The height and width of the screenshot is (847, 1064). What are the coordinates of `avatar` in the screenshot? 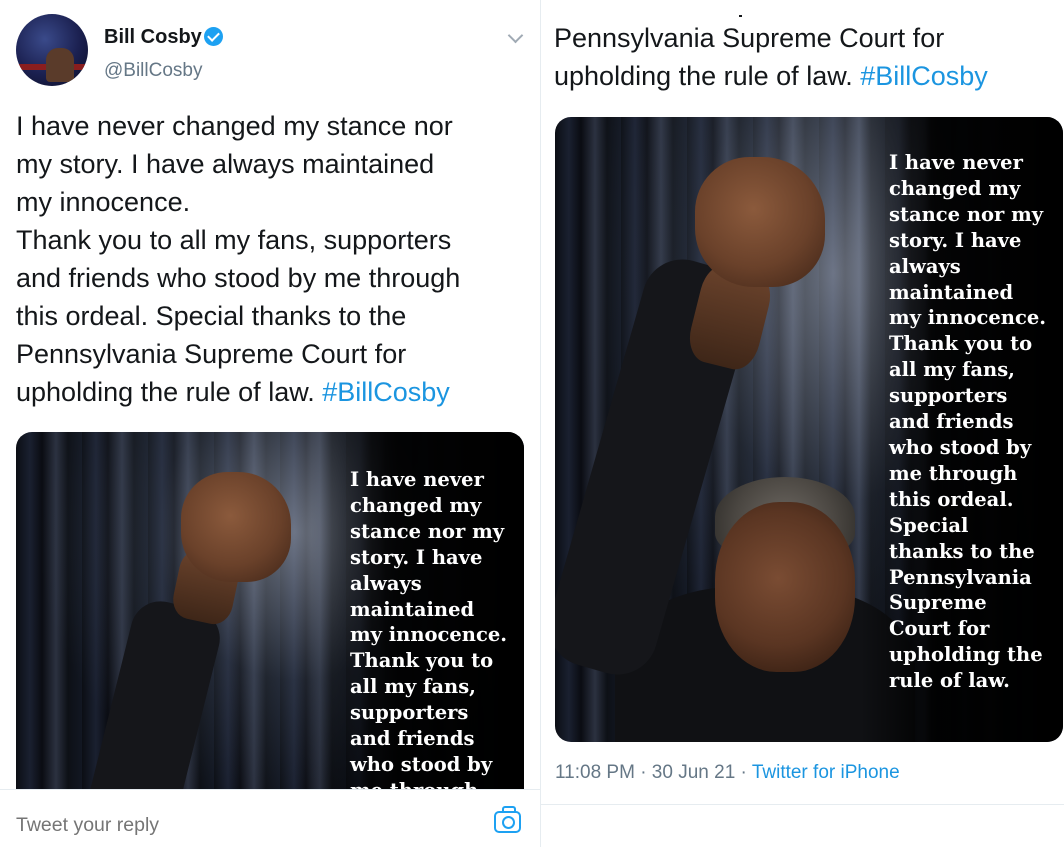 It's located at (52, 50).